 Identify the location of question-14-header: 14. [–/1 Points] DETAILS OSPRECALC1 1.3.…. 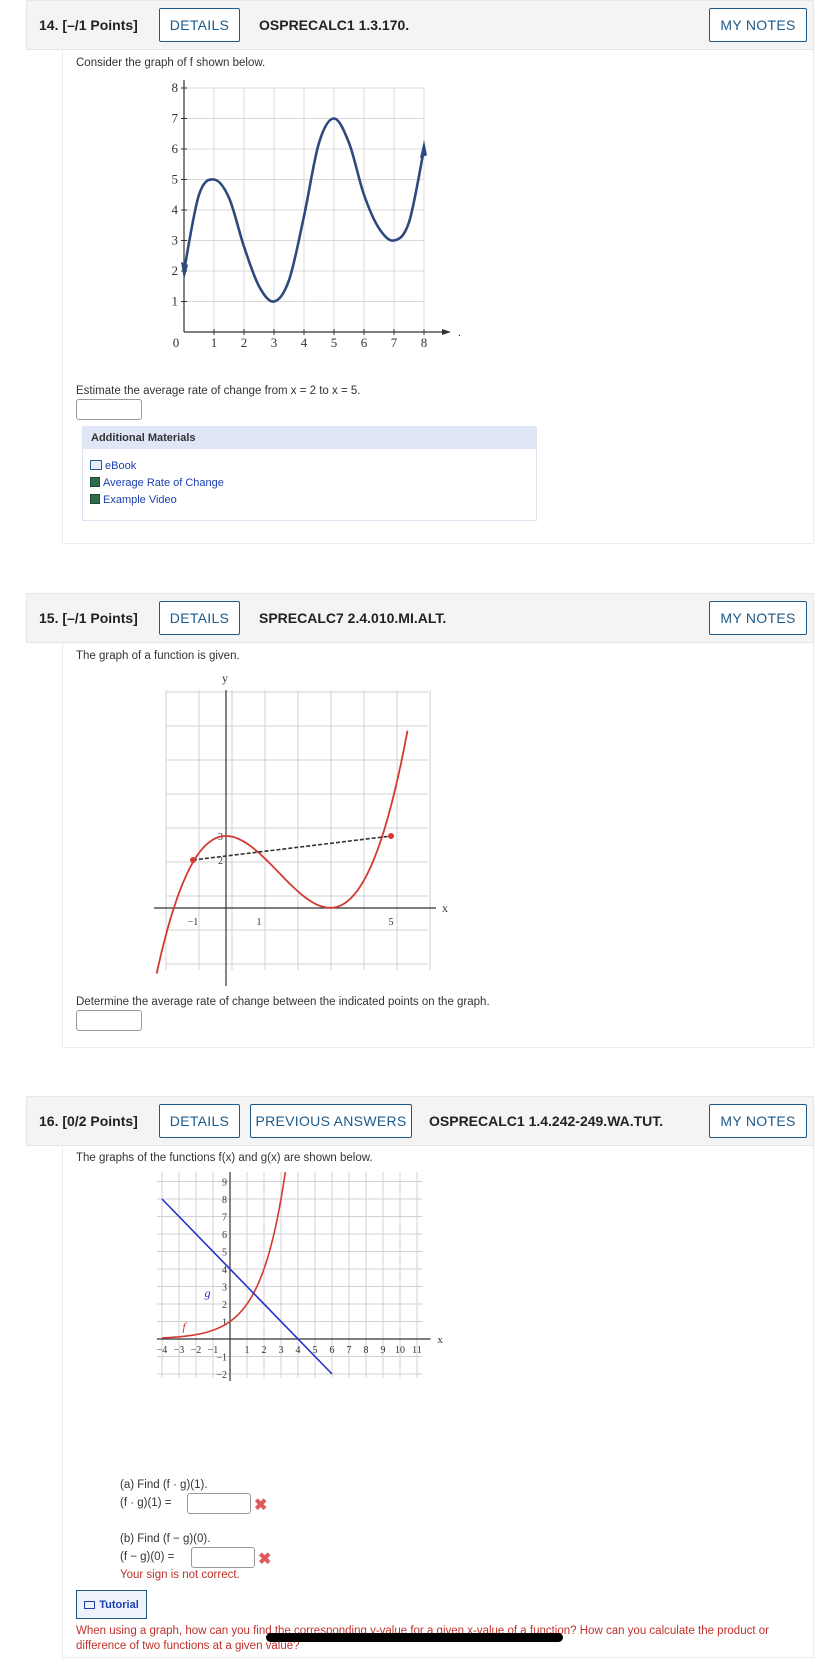
(420, 25).